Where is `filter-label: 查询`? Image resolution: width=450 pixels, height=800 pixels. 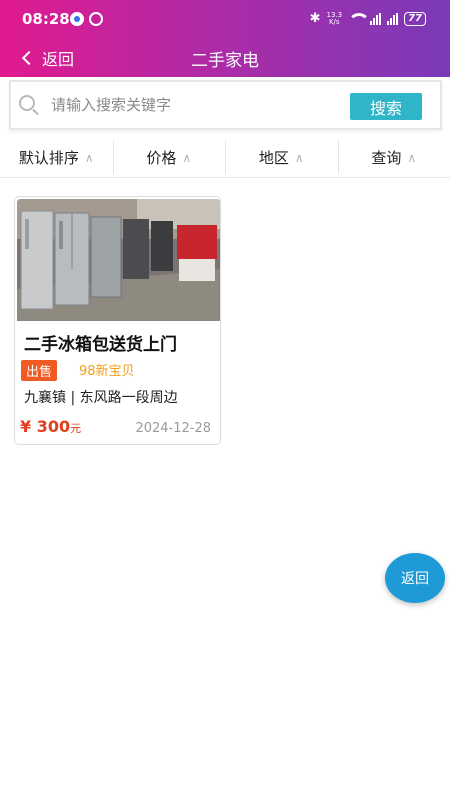 filter-label: 查询 is located at coordinates (386, 158).